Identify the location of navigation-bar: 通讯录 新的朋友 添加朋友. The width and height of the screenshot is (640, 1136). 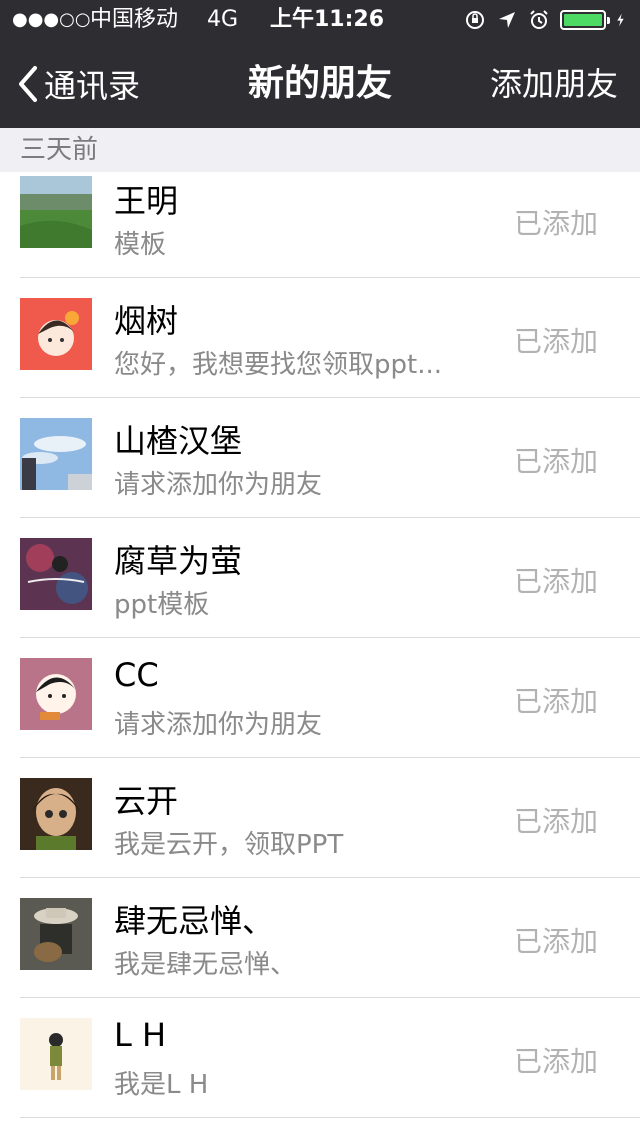
(320, 84).